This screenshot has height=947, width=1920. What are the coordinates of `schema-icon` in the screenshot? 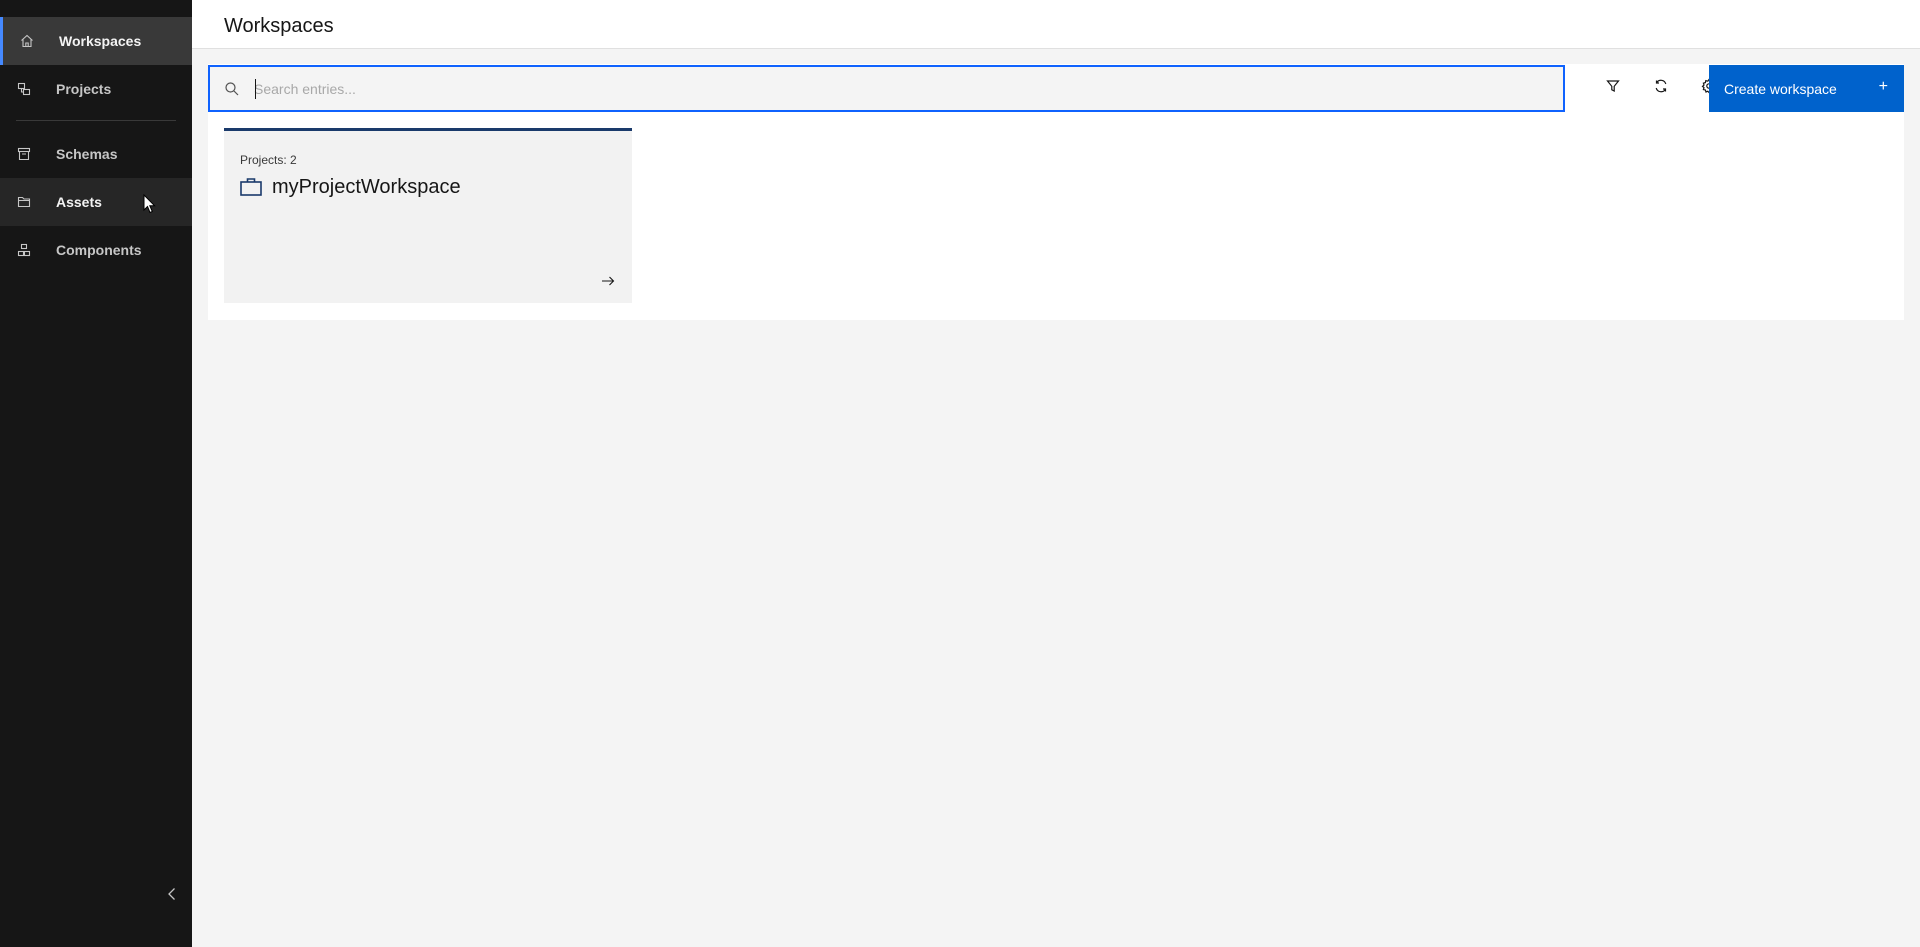 It's located at (24, 154).